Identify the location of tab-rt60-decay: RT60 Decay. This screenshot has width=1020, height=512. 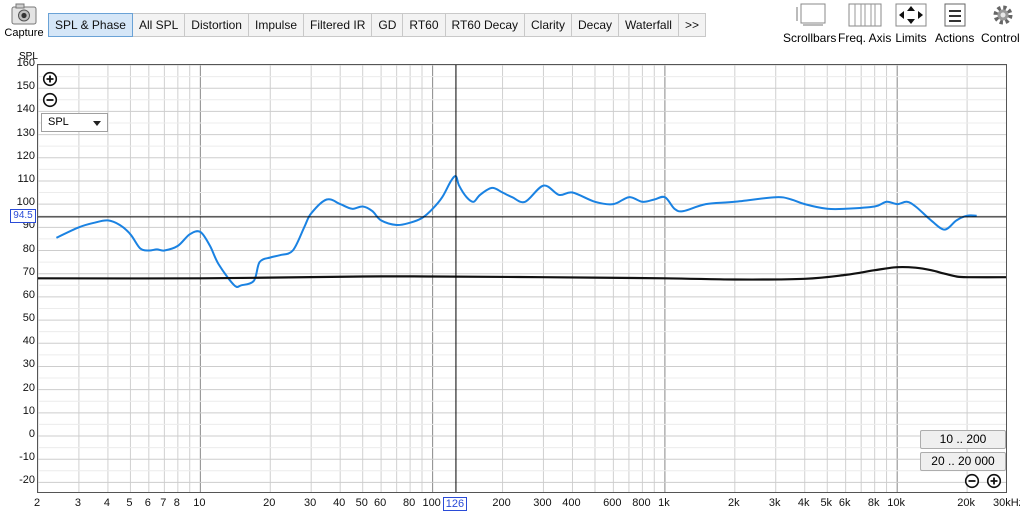
(485, 25).